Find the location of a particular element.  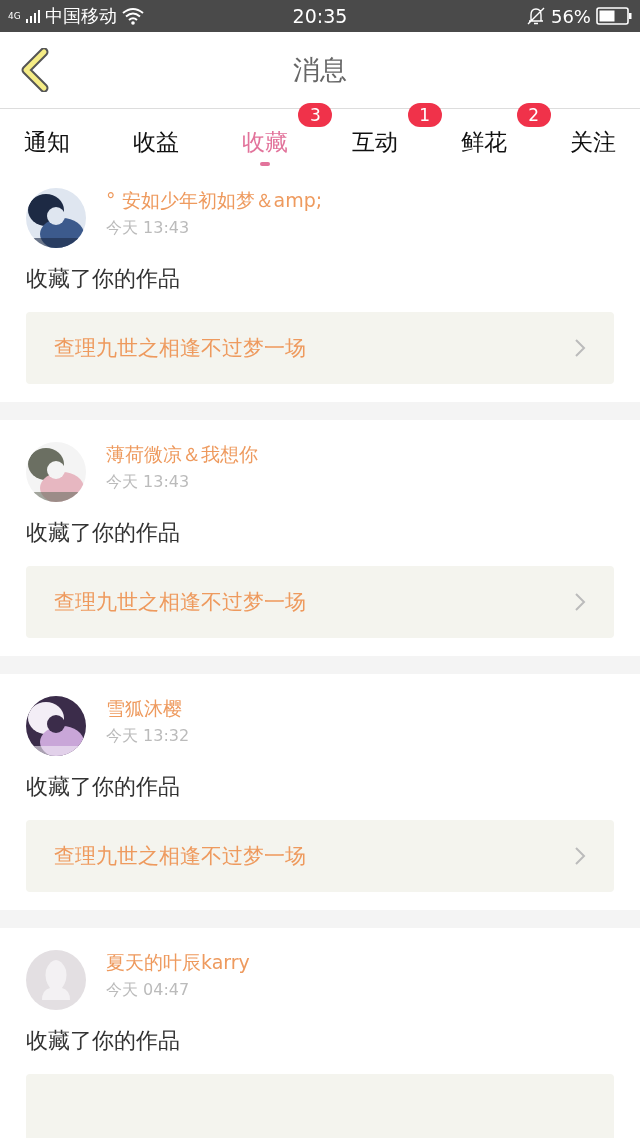

clock: 20:35 is located at coordinates (320, 16).